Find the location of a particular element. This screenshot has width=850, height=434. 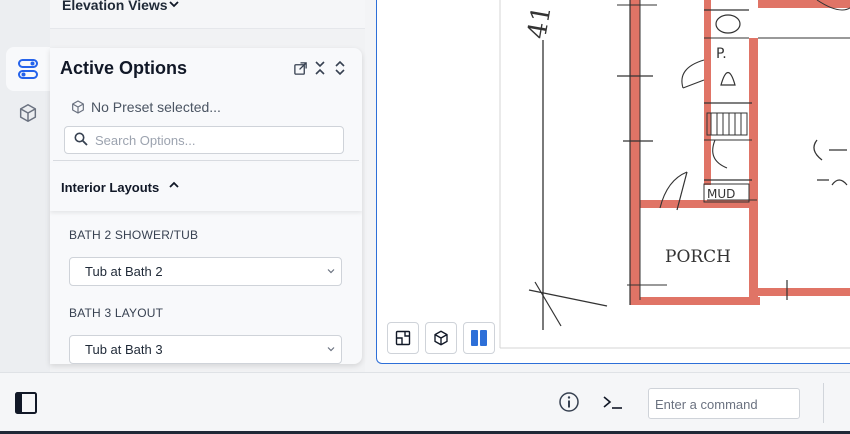

left-rail is located at coordinates (25, 186).